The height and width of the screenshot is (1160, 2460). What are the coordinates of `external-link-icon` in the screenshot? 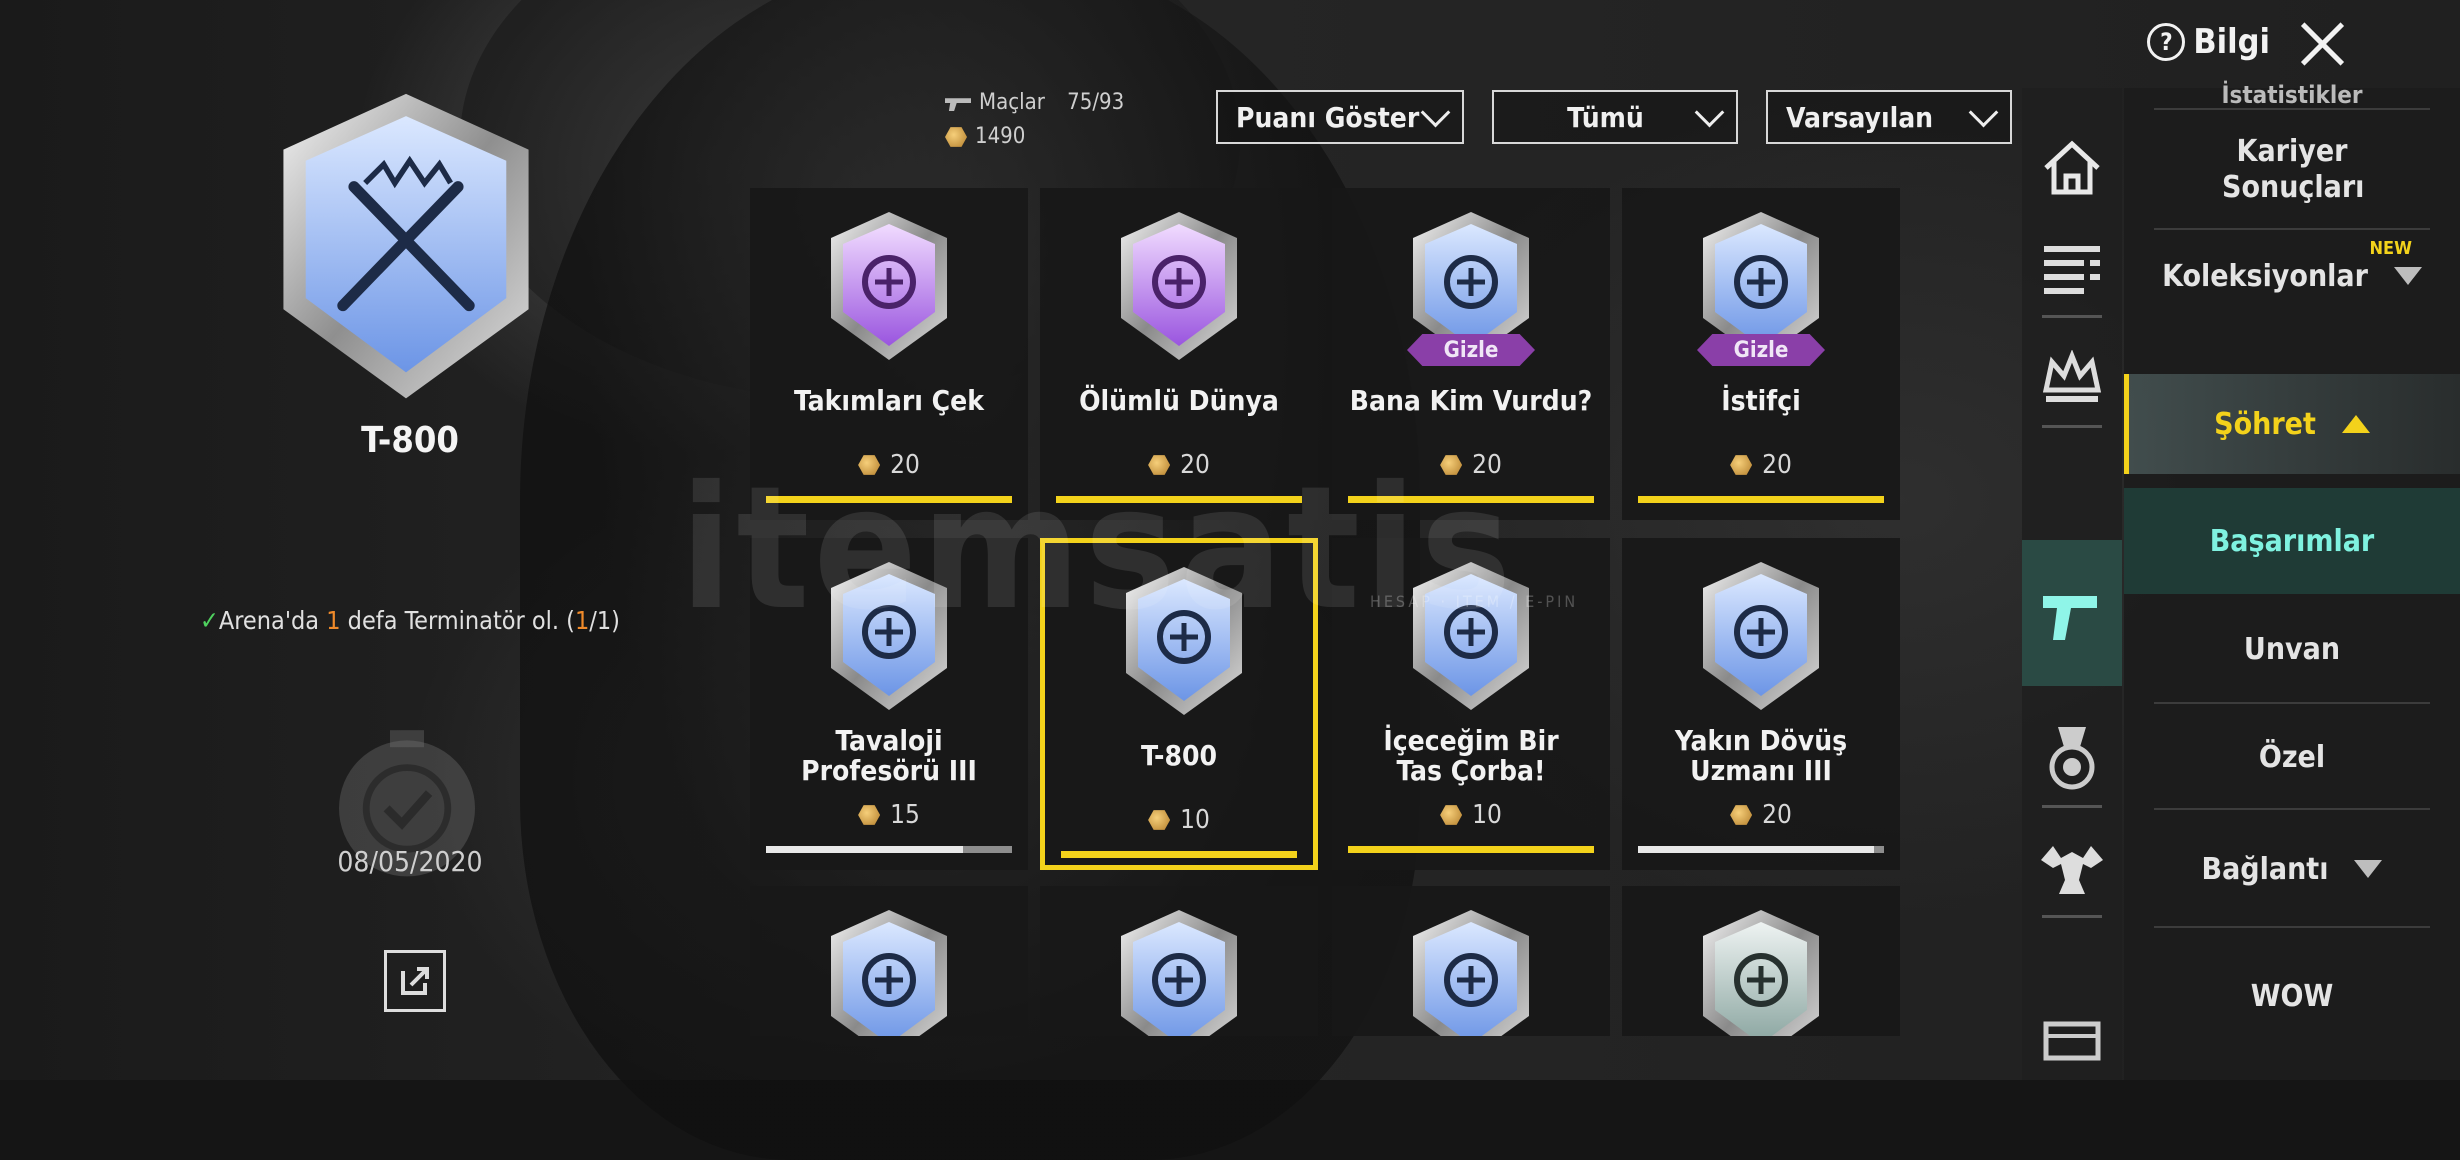 It's located at (415, 981).